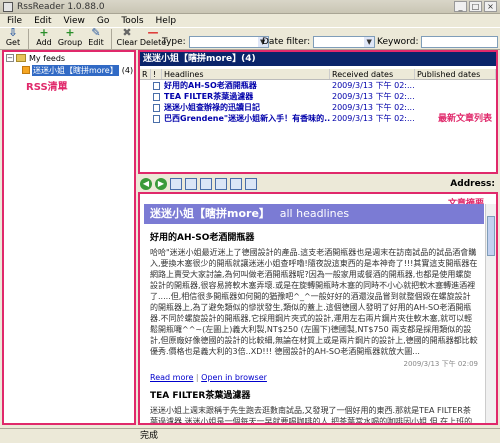  Describe the element at coordinates (372, 74) in the screenshot. I see `col-received: Received dates` at that location.